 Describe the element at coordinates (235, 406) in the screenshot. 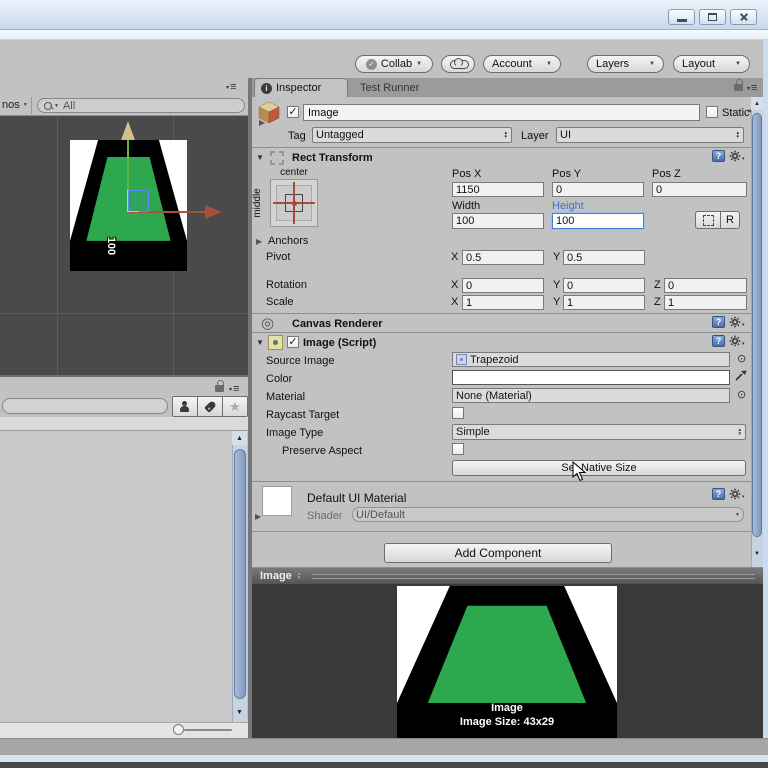

I see `favorites-button` at that location.